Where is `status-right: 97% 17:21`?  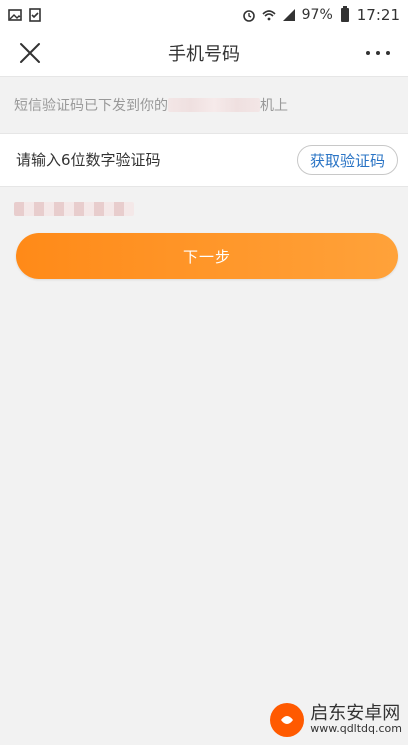 status-right: 97% 17:21 is located at coordinates (321, 15).